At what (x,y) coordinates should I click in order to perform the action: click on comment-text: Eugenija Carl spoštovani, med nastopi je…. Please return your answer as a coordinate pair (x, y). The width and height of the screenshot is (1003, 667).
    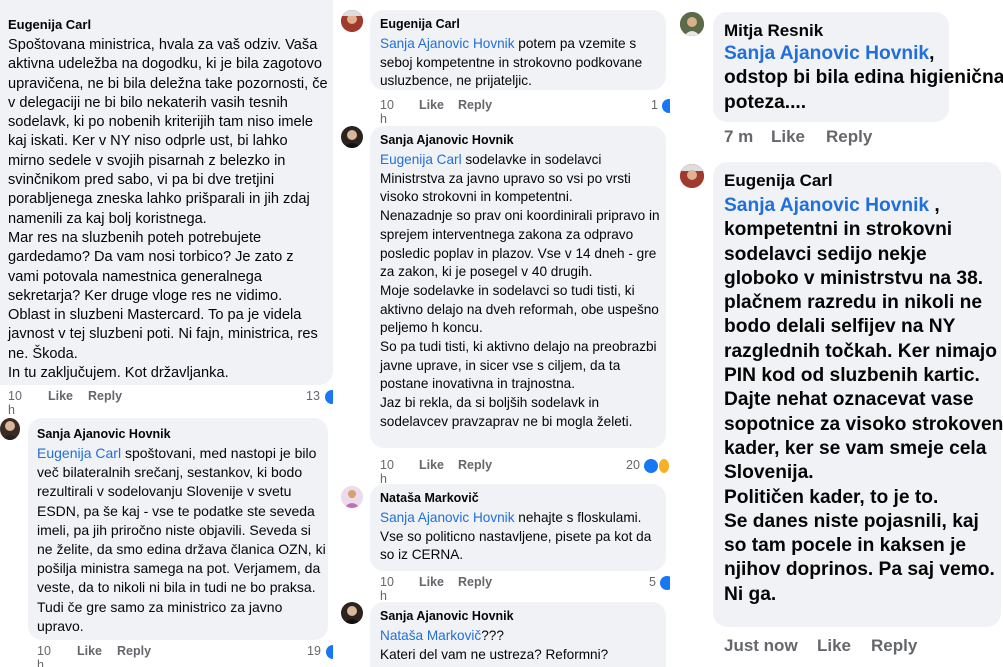
    Looking at the image, I should click on (181, 539).